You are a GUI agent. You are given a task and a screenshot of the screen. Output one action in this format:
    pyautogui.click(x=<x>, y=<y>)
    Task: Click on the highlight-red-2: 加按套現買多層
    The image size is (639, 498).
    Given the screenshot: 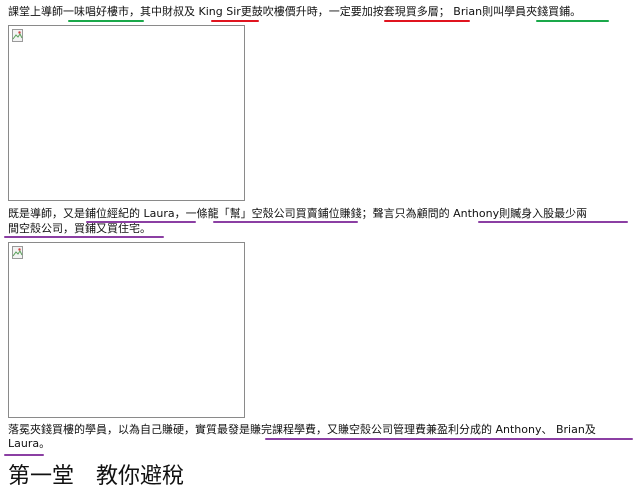 What is the action you would take?
    pyautogui.click(x=400, y=11)
    